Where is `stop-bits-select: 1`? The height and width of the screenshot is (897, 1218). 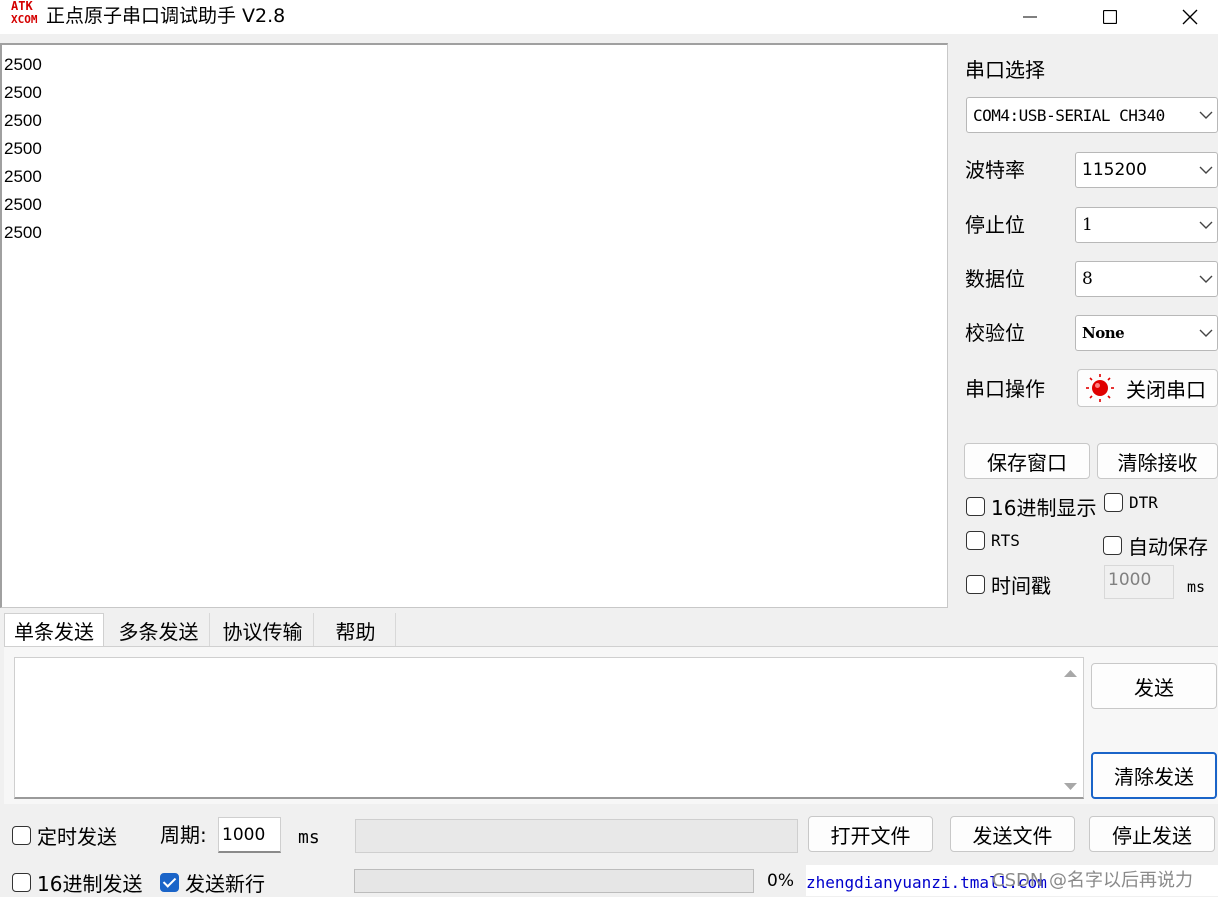 stop-bits-select: 1 is located at coordinates (1146, 225).